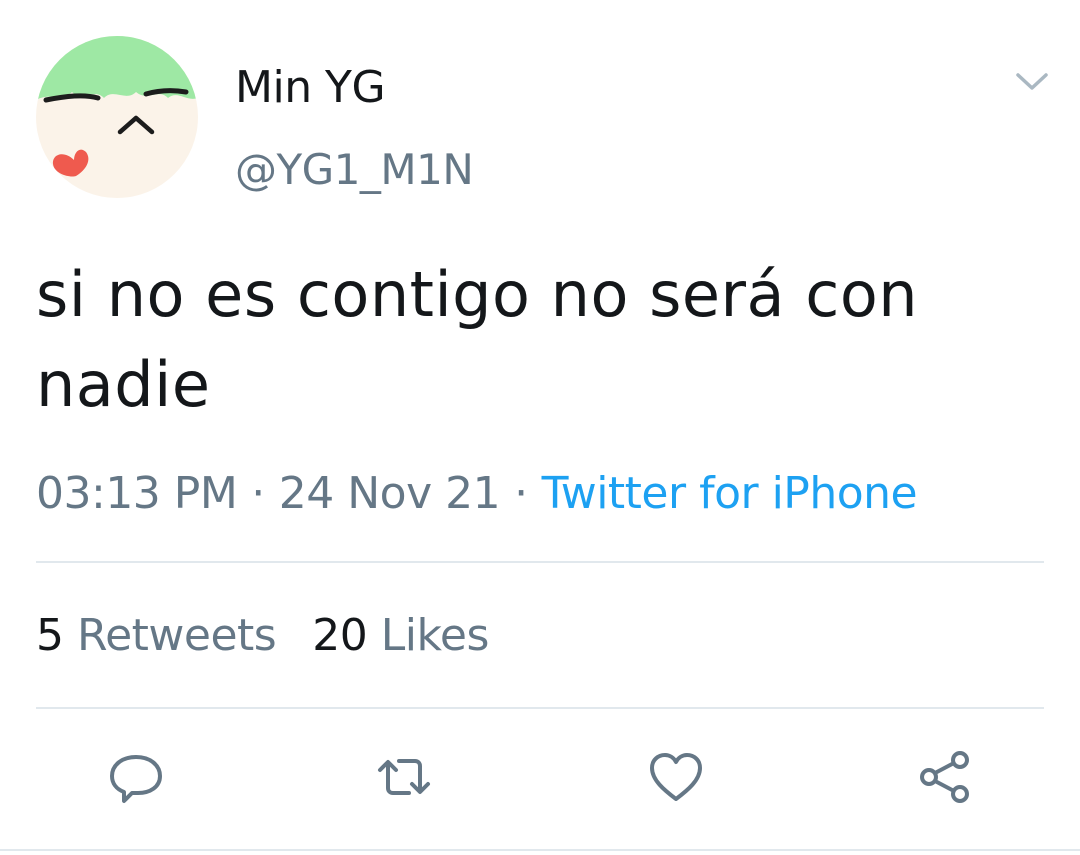  I want to click on likes-stat: 20 Likes, so click(400, 635).